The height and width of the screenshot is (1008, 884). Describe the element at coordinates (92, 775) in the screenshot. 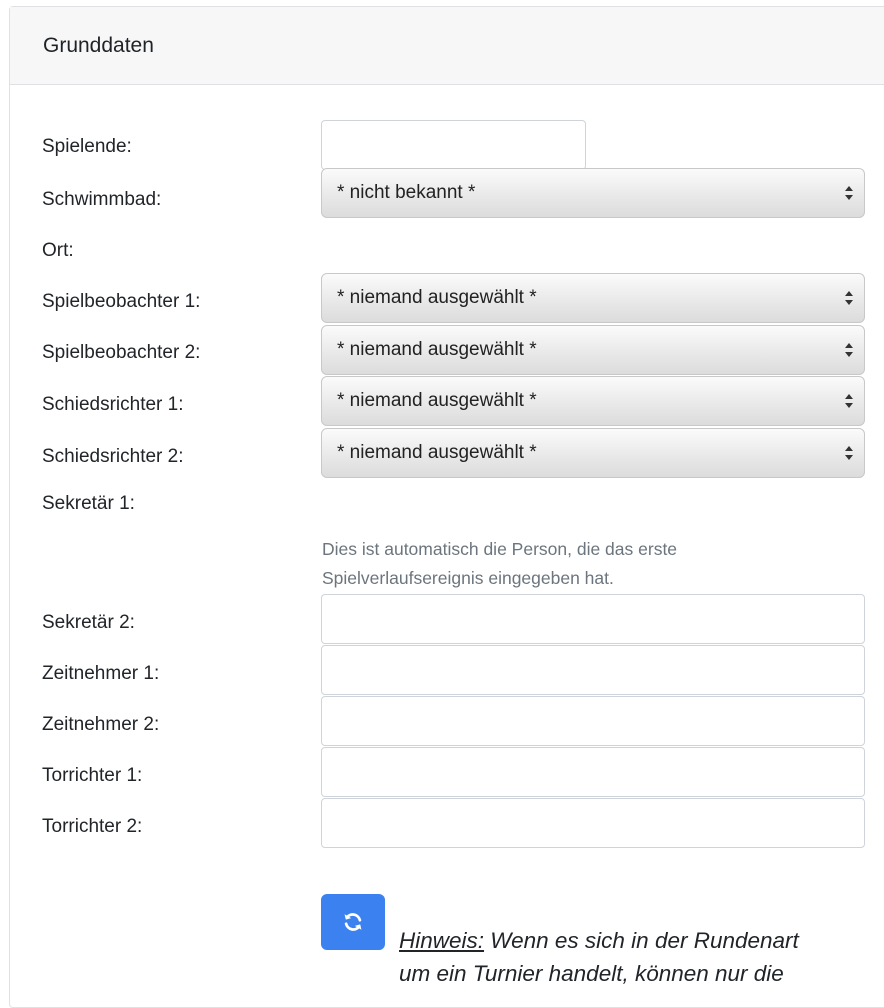

I see `torrichter1-label: Torrichter 1:` at that location.